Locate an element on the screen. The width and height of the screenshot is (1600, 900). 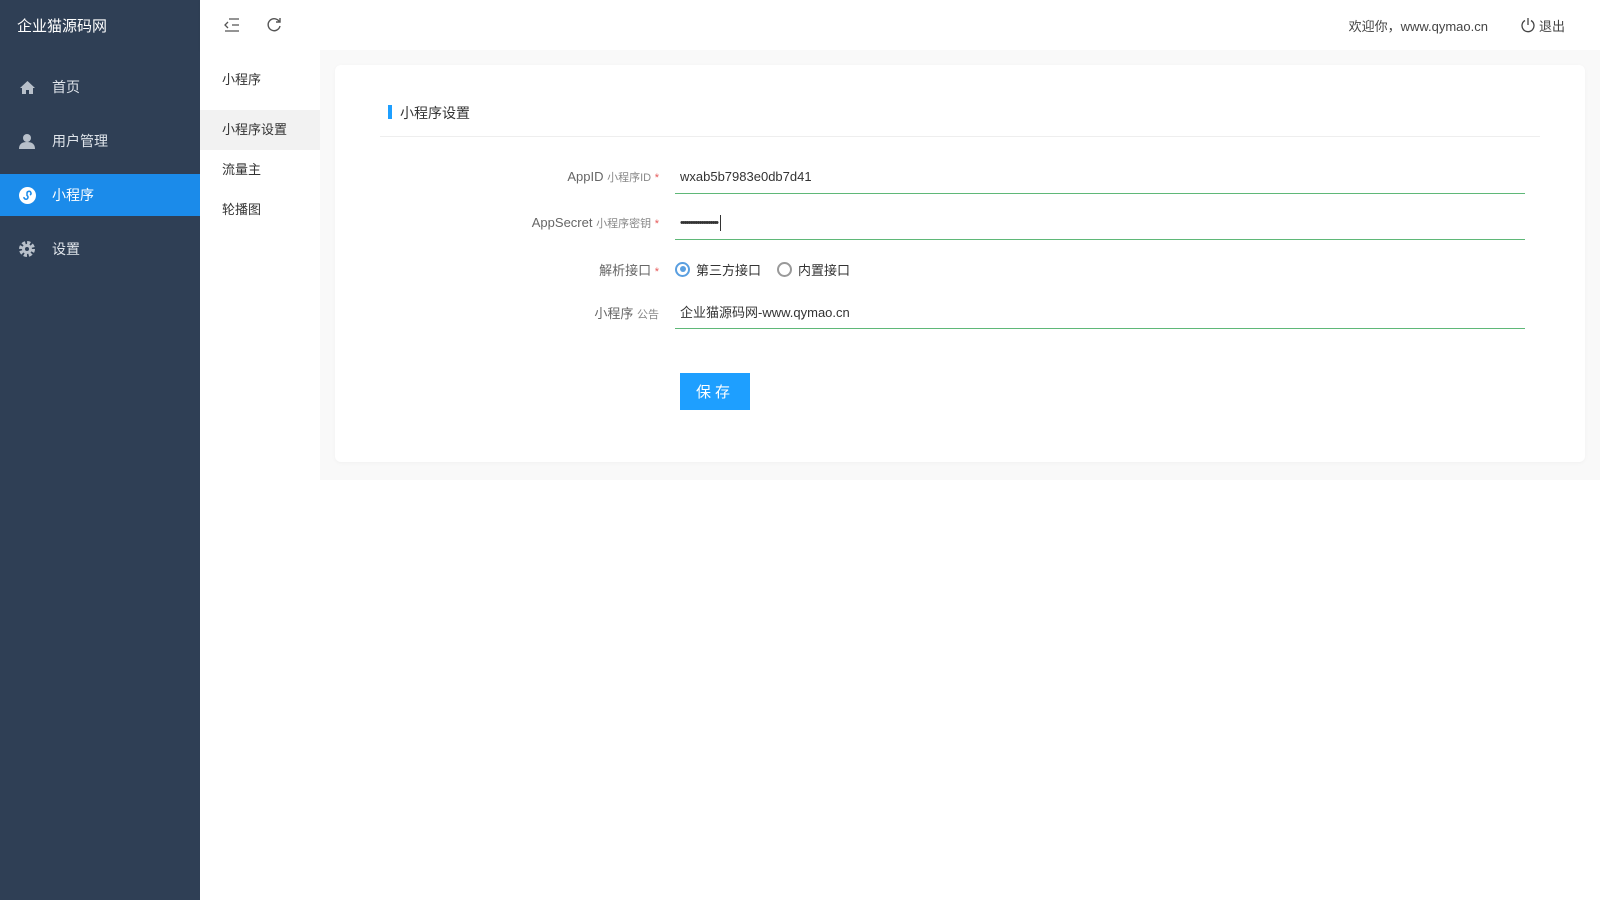
sidebar: 企业猫源码网 首页 用户管理 小程序 设置 is located at coordinates (100, 450).